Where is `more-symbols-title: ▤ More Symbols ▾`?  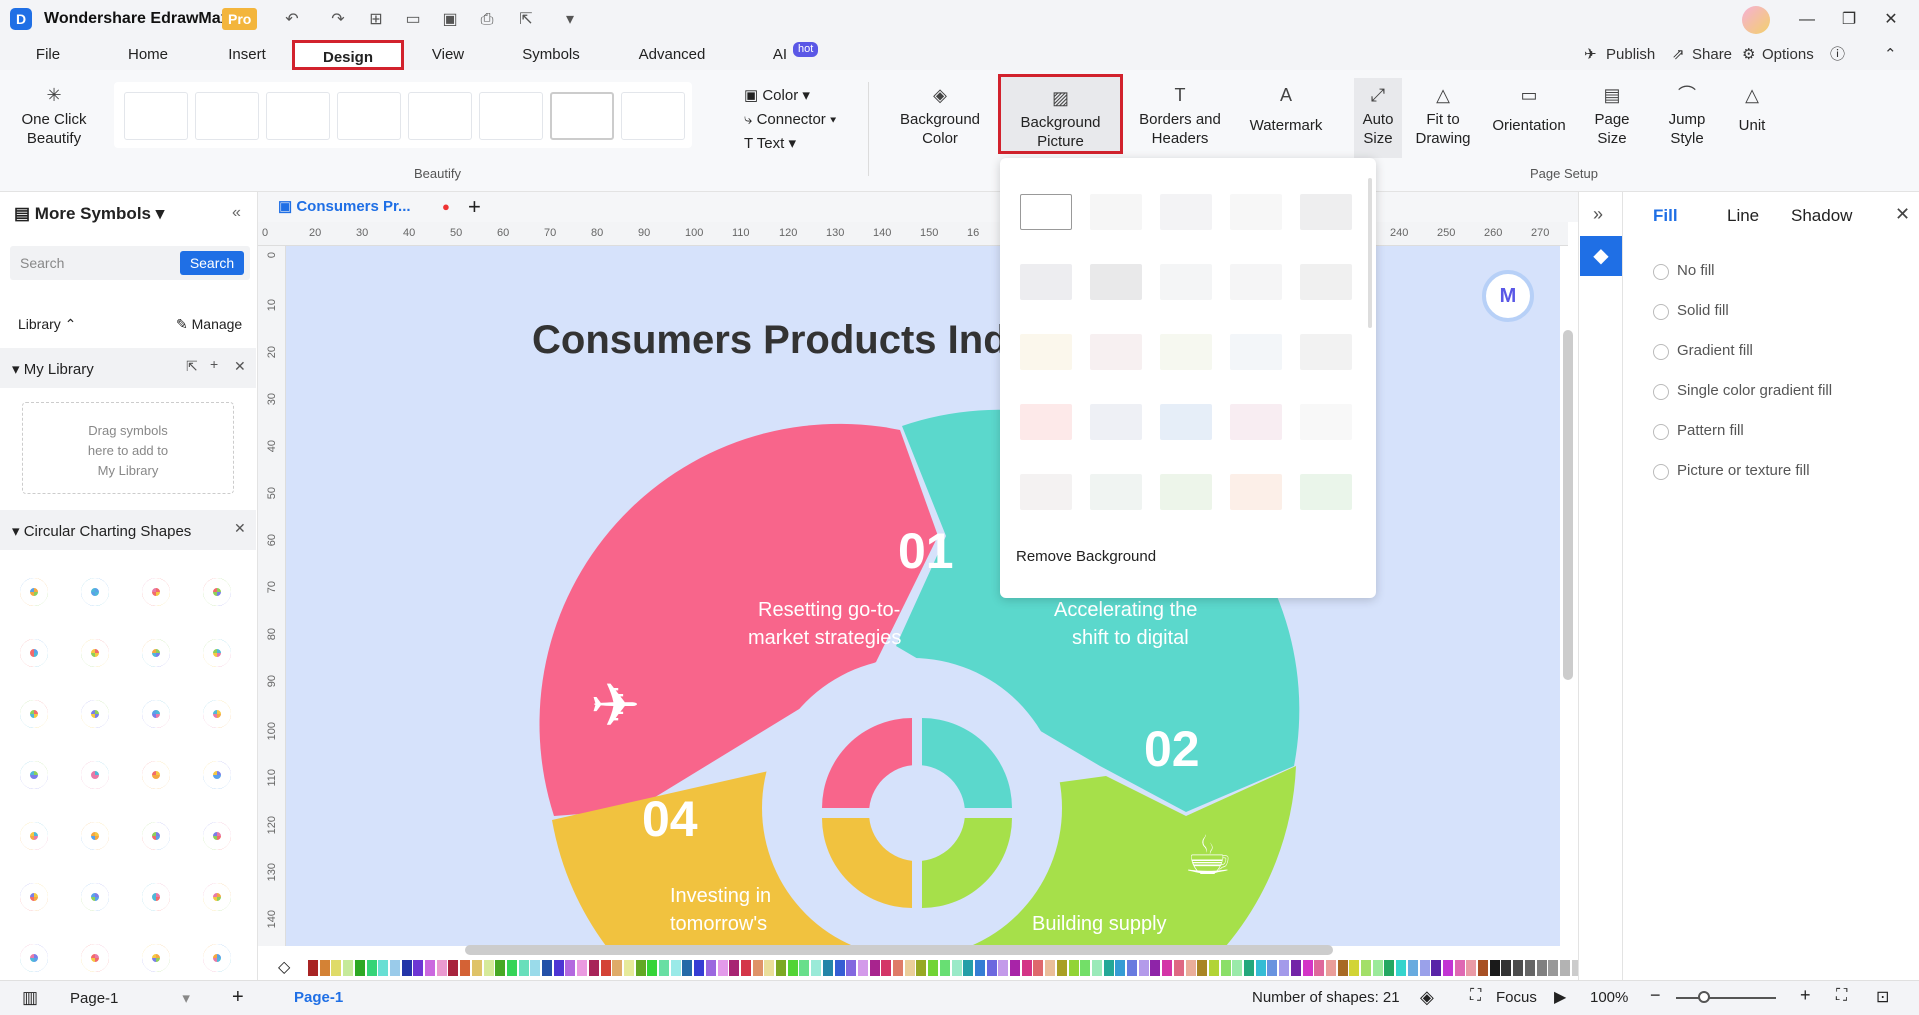
more-symbols-title: ▤ More Symbols ▾ is located at coordinates (89, 214).